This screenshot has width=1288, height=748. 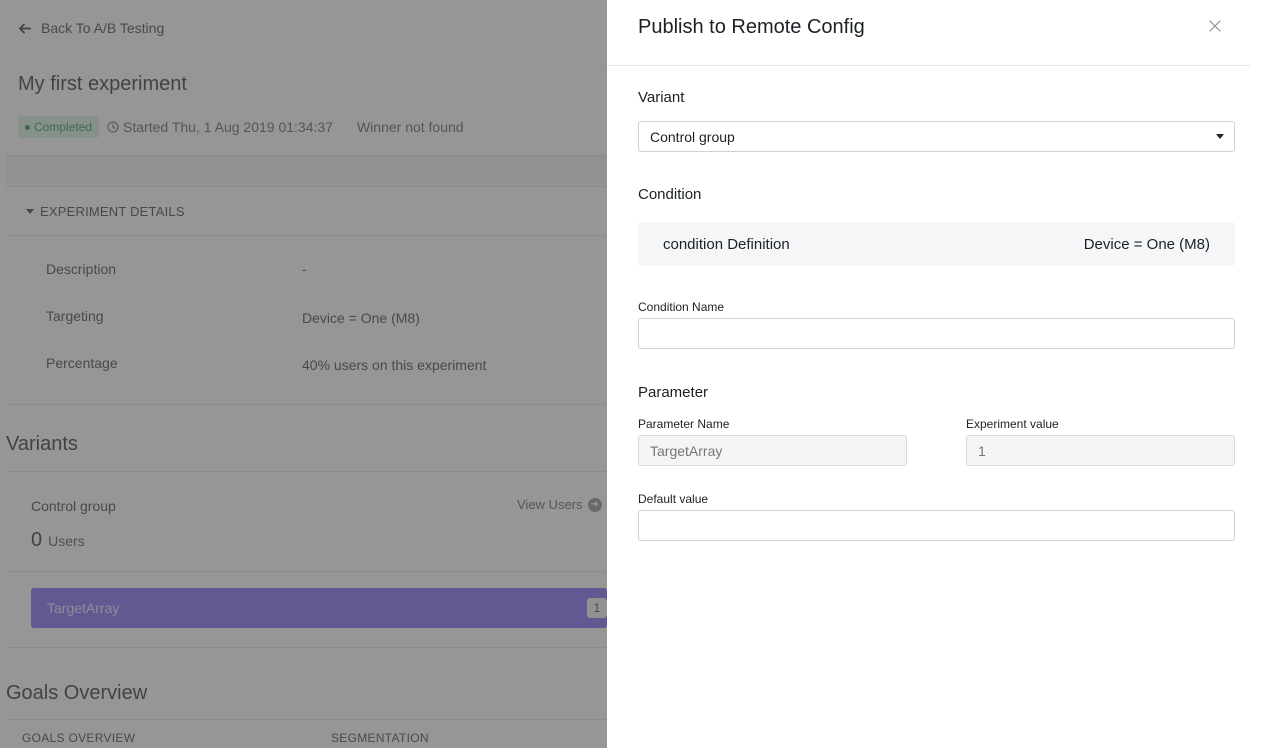 What do you see at coordinates (673, 392) in the screenshot?
I see `parameter-section-title: Parameter` at bounding box center [673, 392].